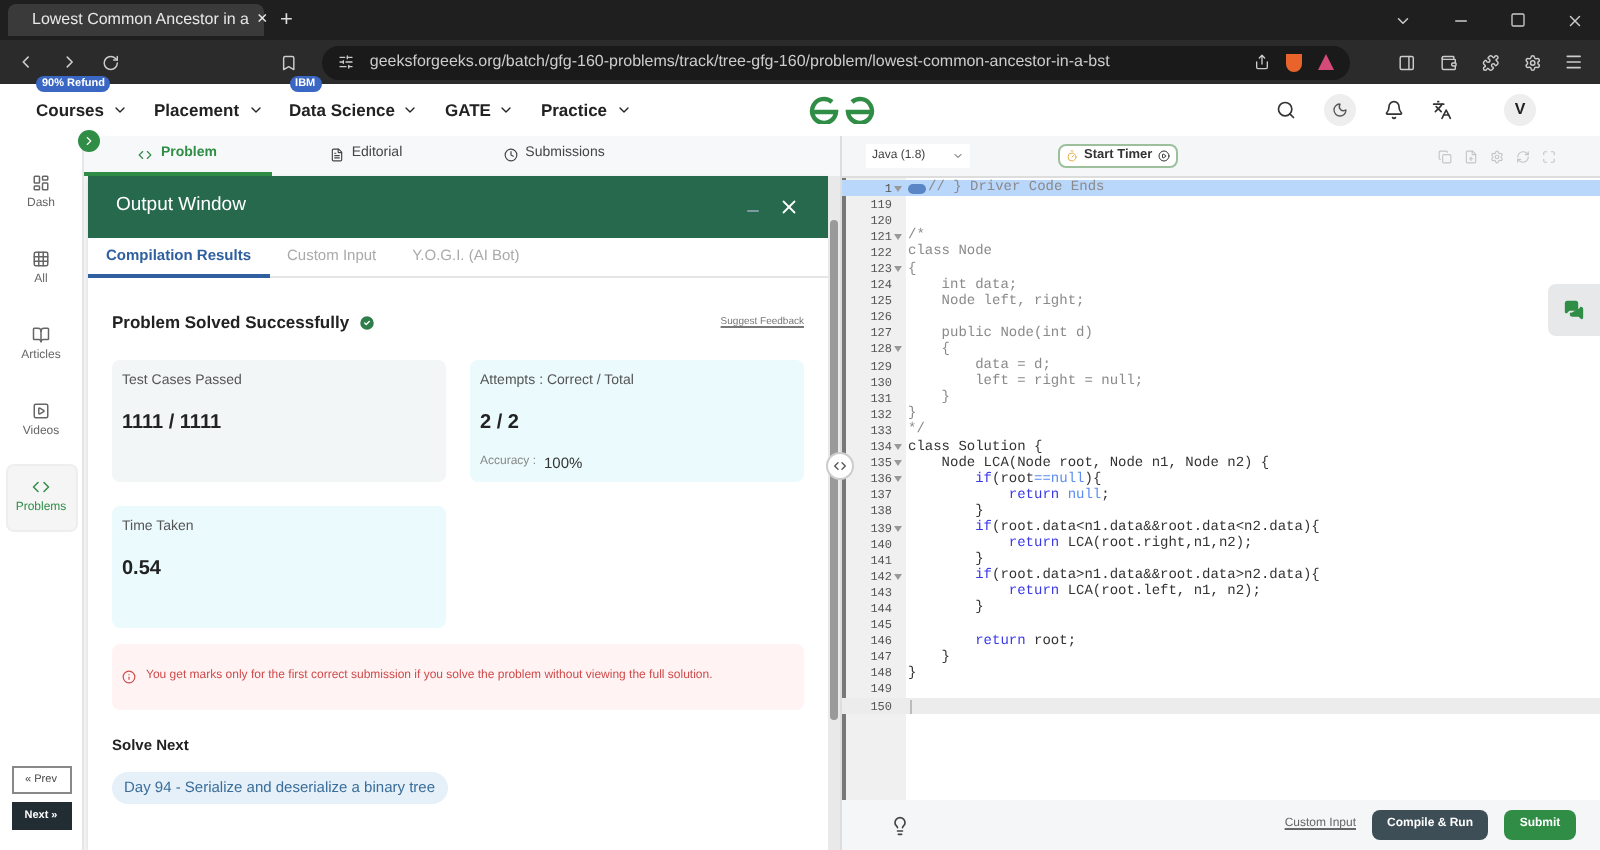 This screenshot has width=1600, height=850. I want to click on video-icon, so click(41, 411).